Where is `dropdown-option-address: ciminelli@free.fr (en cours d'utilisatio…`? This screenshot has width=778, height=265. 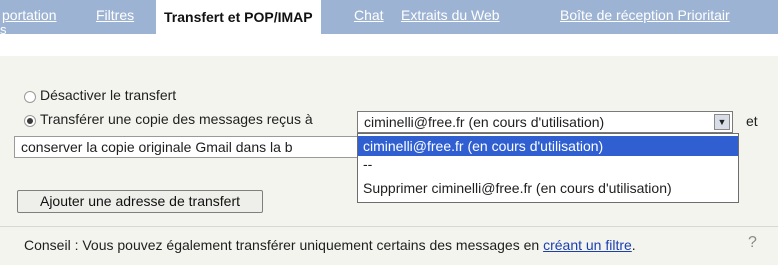
dropdown-option-address: ciminelli@free.fr (en cours d'utilisatio… is located at coordinates (548, 146).